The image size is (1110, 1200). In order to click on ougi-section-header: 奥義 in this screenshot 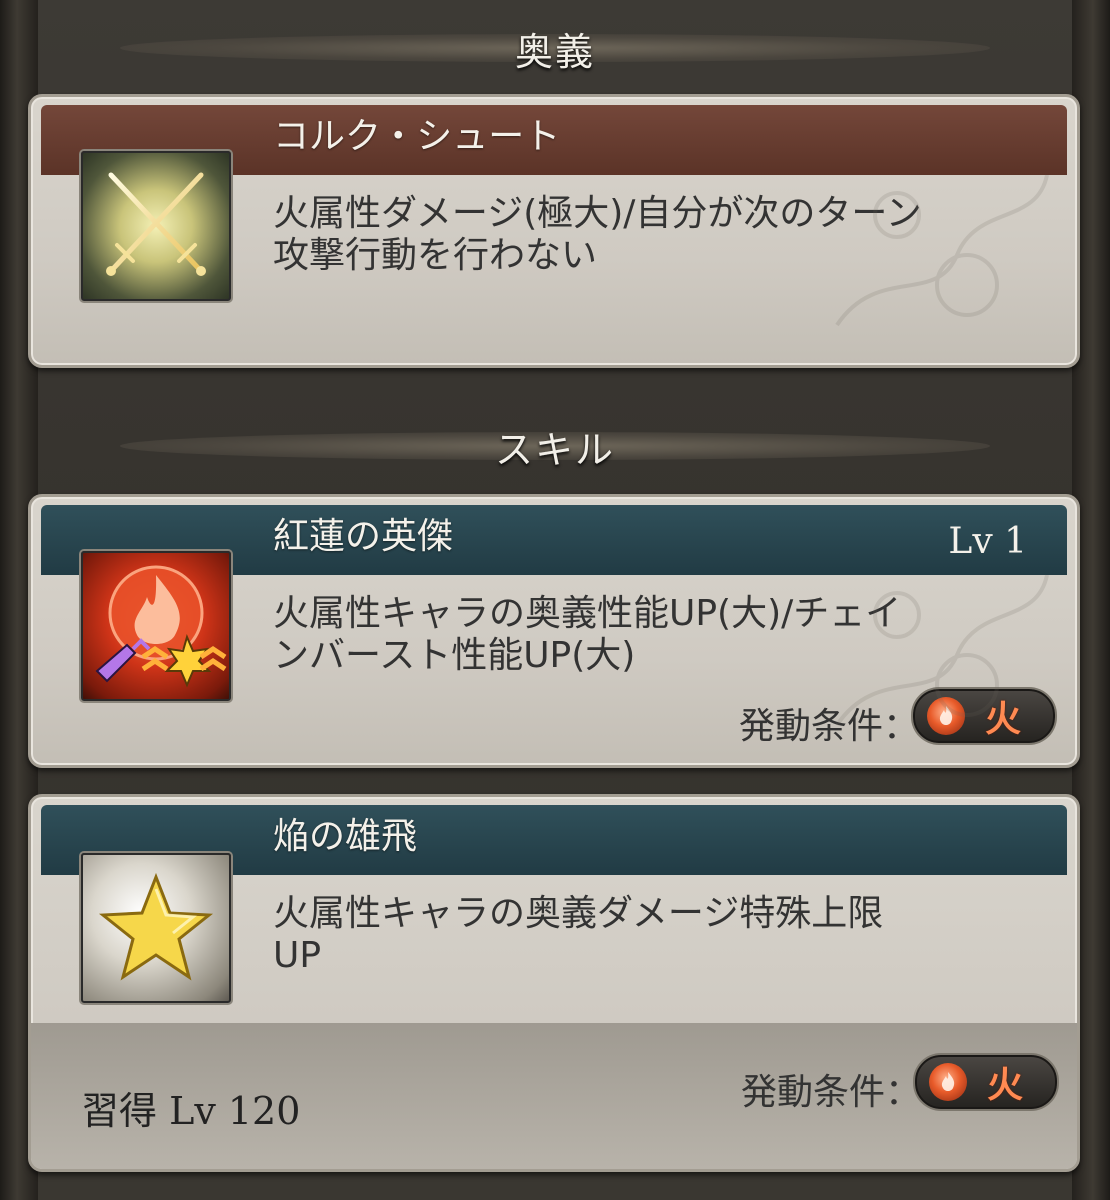, I will do `click(555, 48)`.